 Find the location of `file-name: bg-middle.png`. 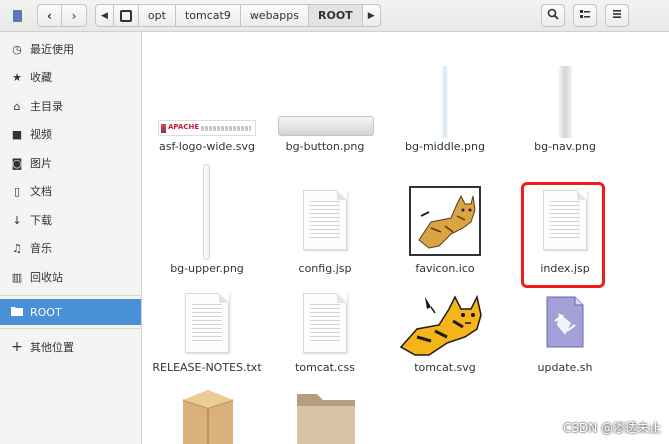

file-name: bg-middle.png is located at coordinates (445, 146).